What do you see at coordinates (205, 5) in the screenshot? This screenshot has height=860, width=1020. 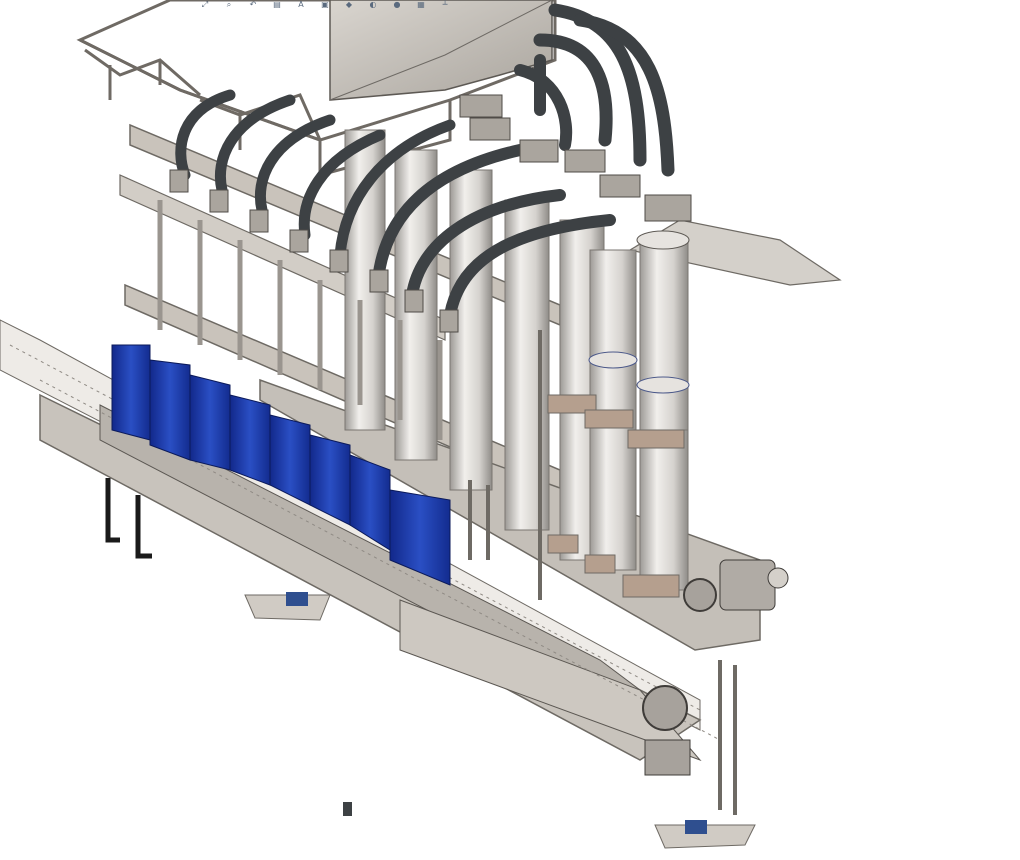 I see `zoom-to-fit-icon: ⤢` at bounding box center [205, 5].